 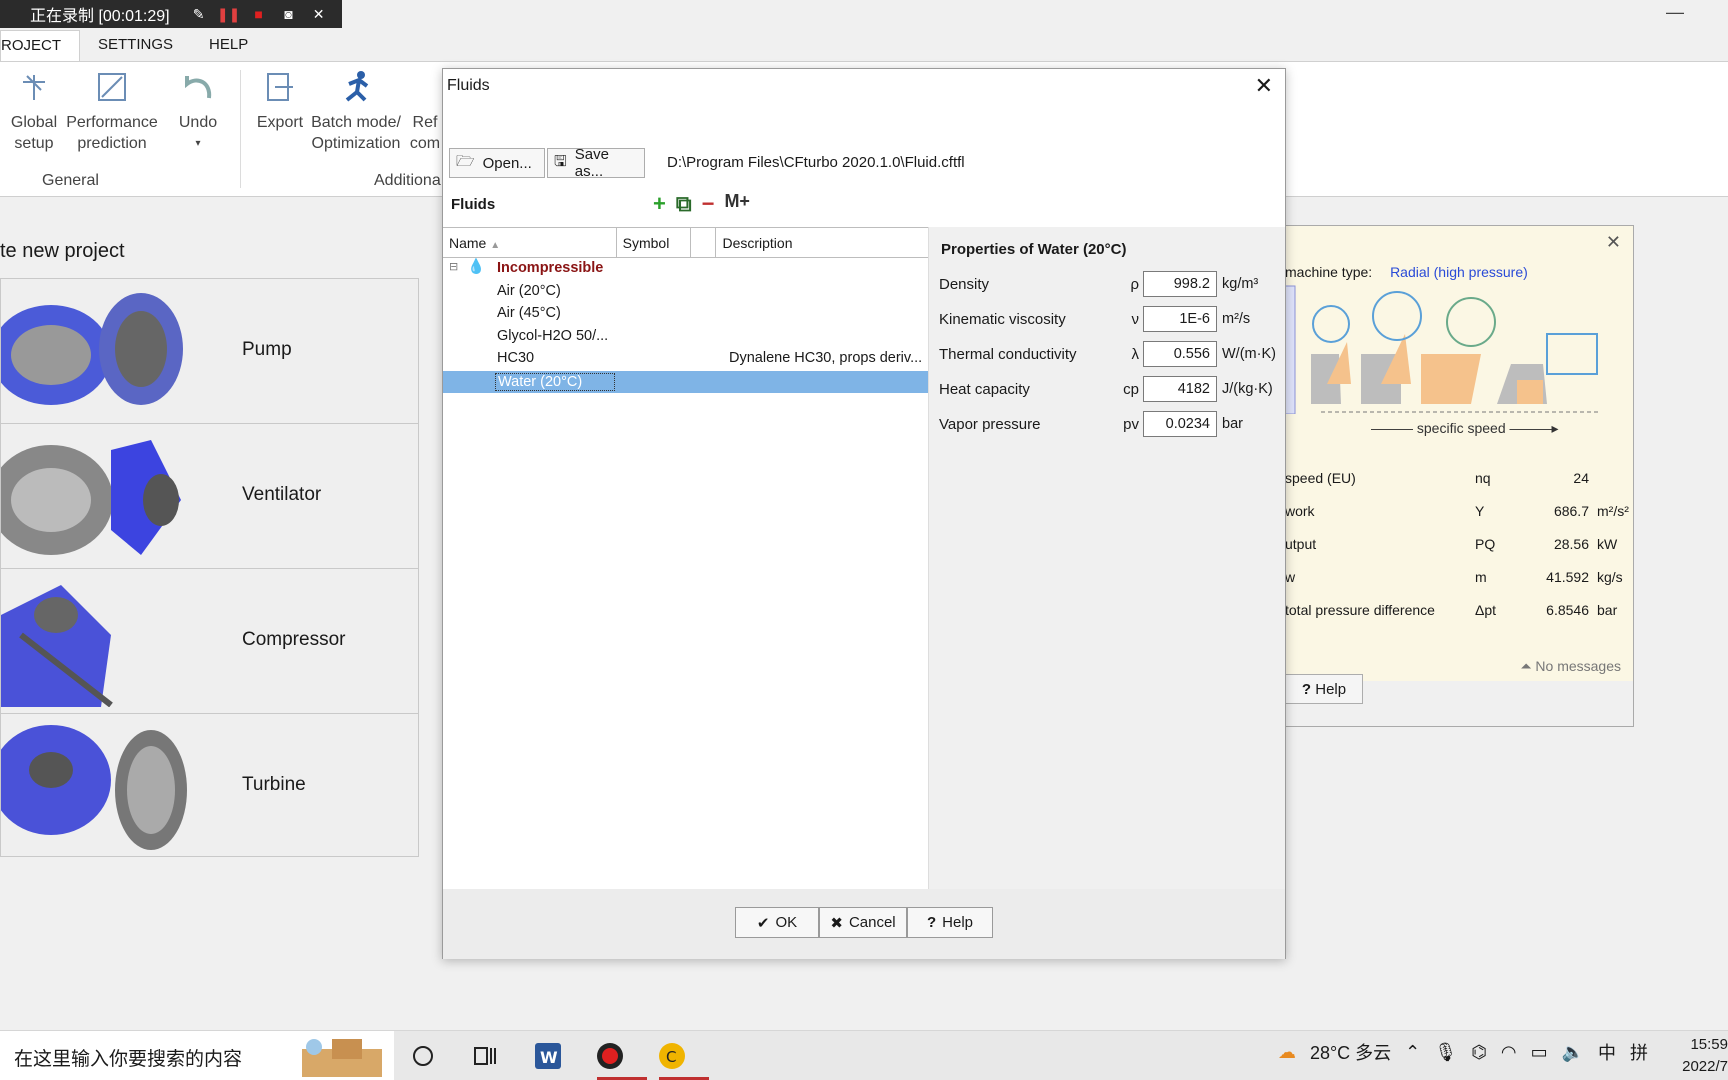 What do you see at coordinates (274, 784) in the screenshot?
I see `turbine-label: Turbine` at bounding box center [274, 784].